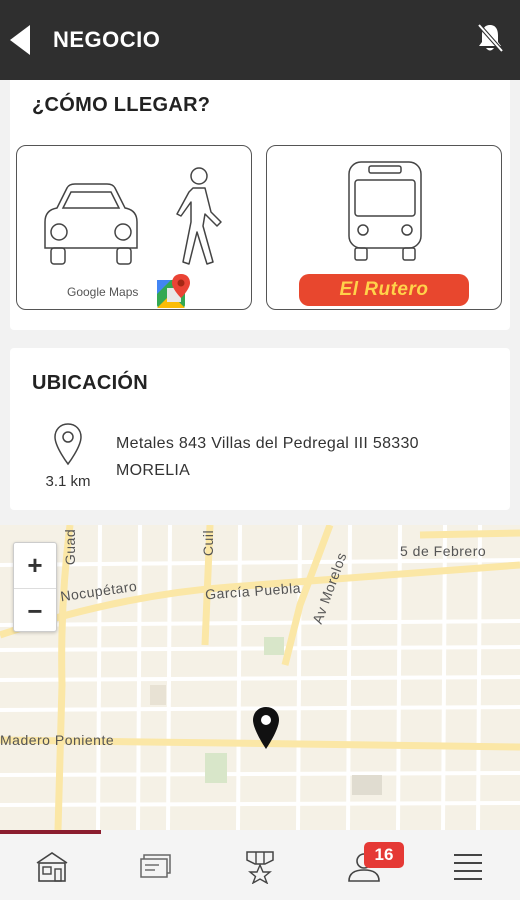  I want to click on distance-block: 3.1 km, so click(68, 456).